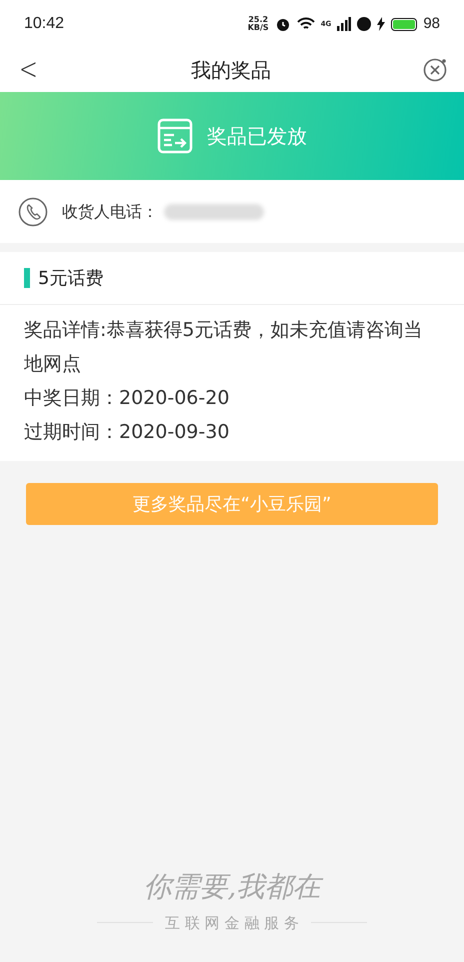 The width and height of the screenshot is (464, 962). What do you see at coordinates (404, 24) in the screenshot?
I see `battery-icon` at bounding box center [404, 24].